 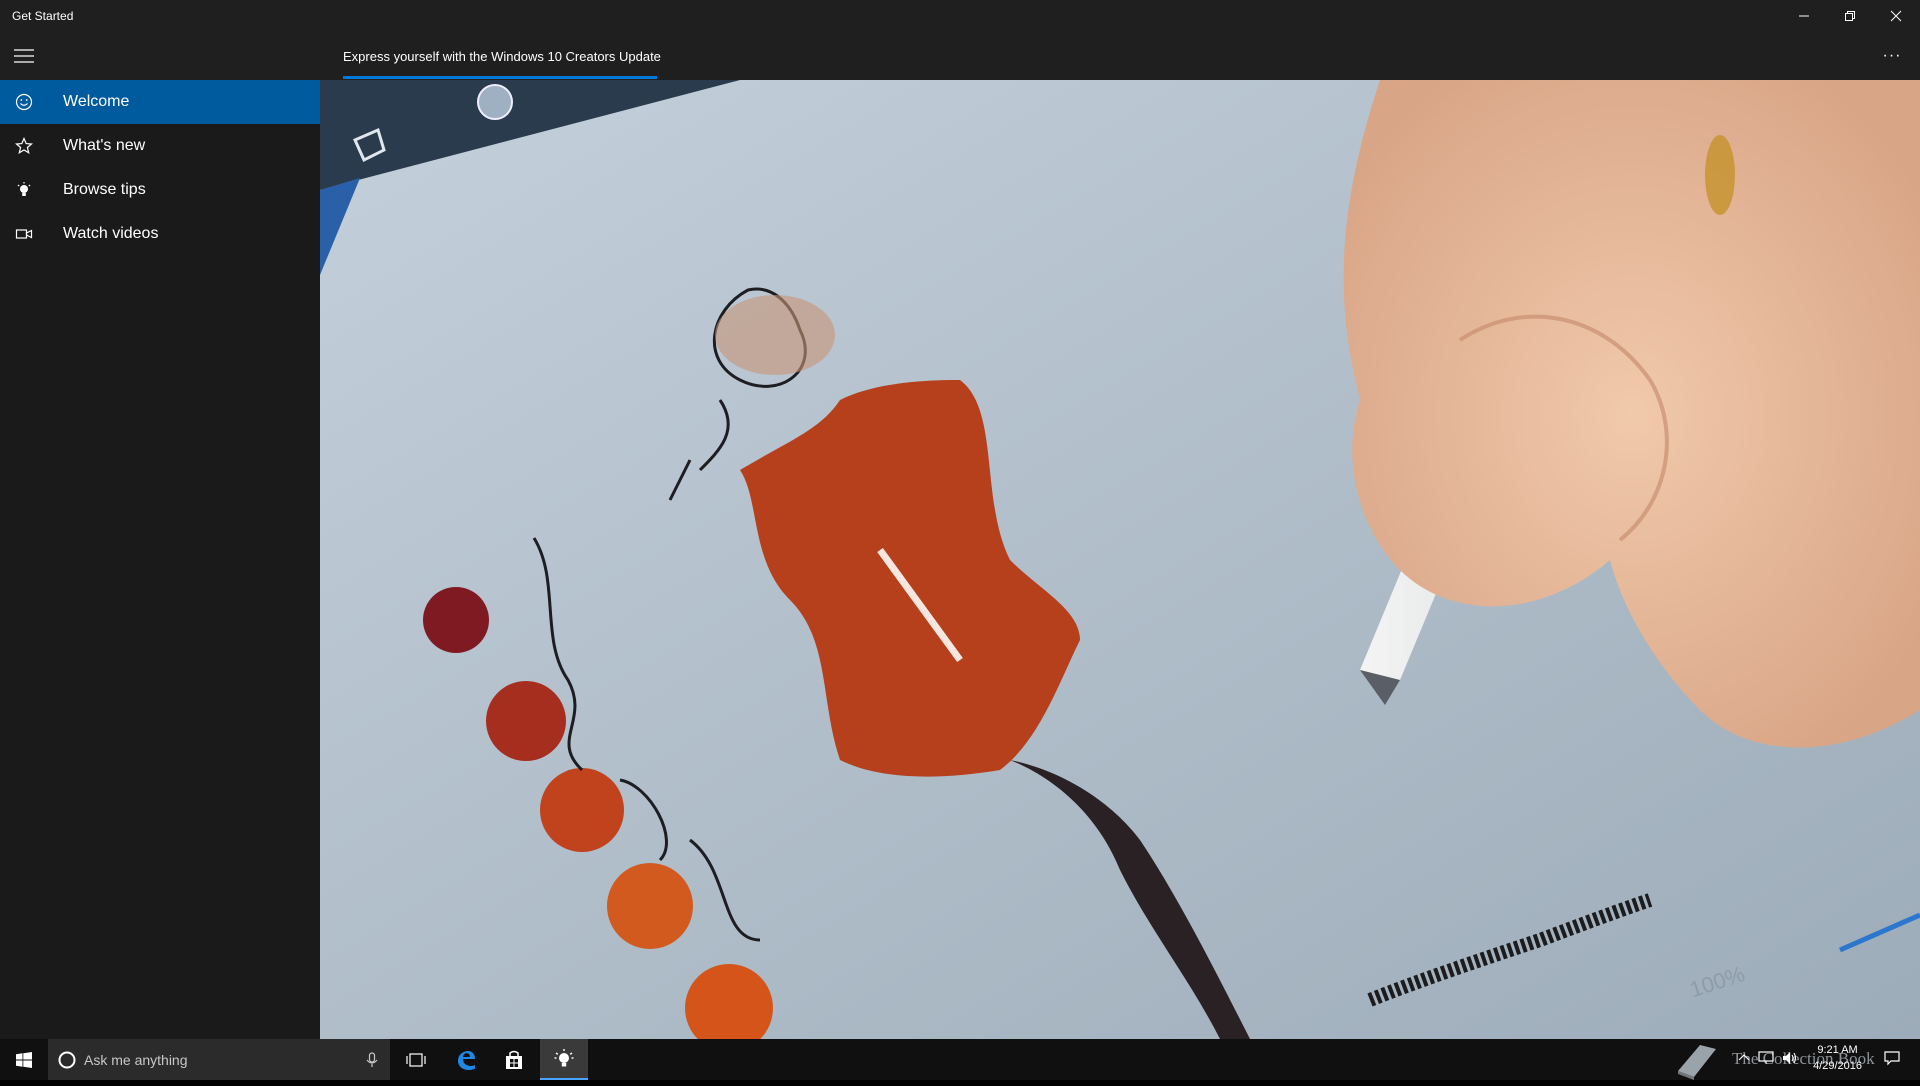 What do you see at coordinates (24, 102) in the screenshot?
I see `smiley-icon` at bounding box center [24, 102].